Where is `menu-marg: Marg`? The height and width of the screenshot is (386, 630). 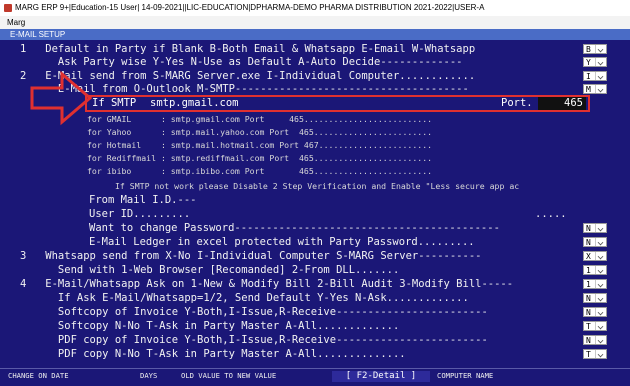
menu-marg: Marg is located at coordinates (16, 22).